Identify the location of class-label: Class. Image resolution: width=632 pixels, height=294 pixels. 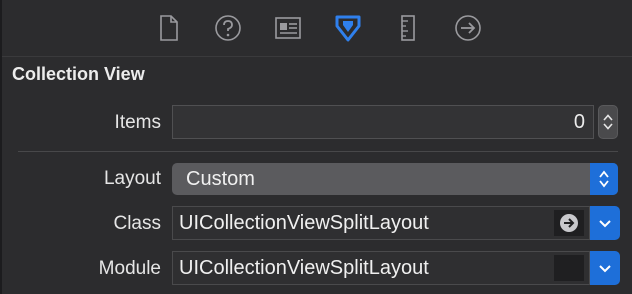
(137, 223).